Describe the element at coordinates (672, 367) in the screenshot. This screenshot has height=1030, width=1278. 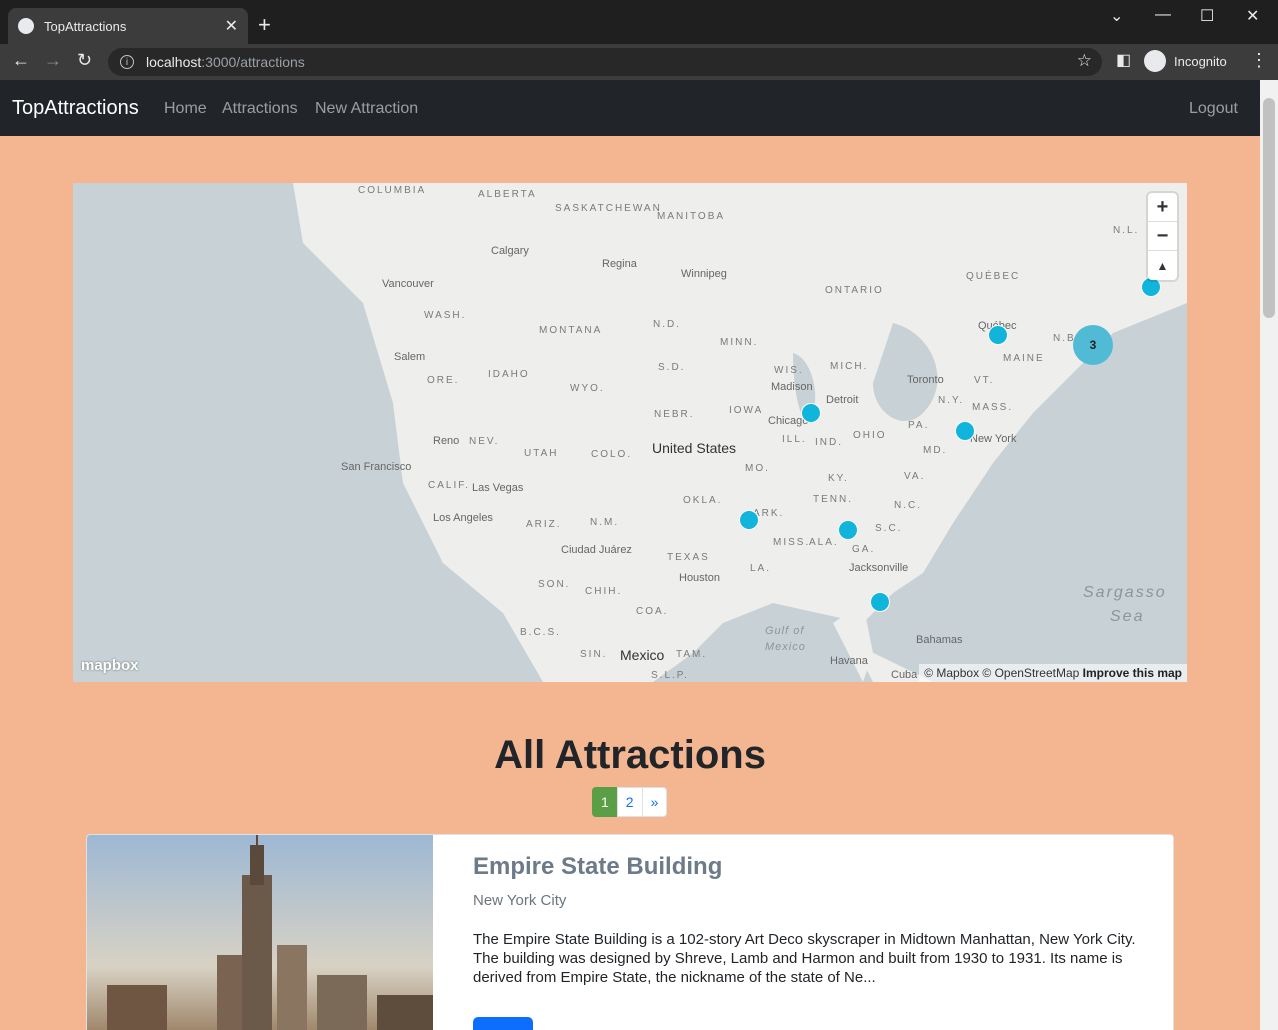
I see `map-label: S.D.` at that location.